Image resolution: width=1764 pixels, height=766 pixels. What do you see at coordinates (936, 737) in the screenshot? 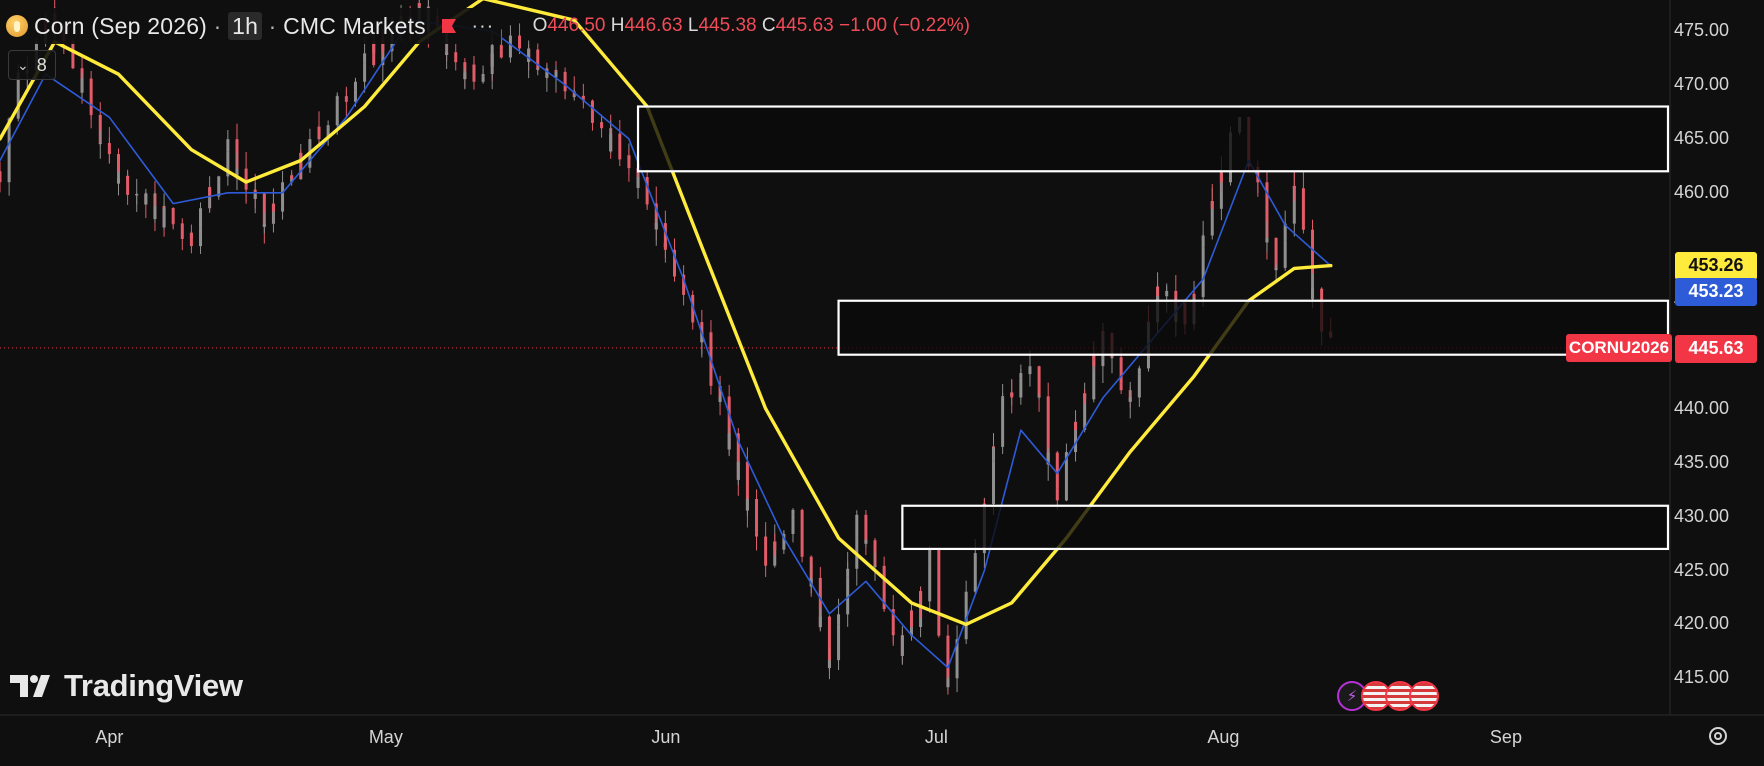
I see `time-tick-label: Jul` at bounding box center [936, 737].